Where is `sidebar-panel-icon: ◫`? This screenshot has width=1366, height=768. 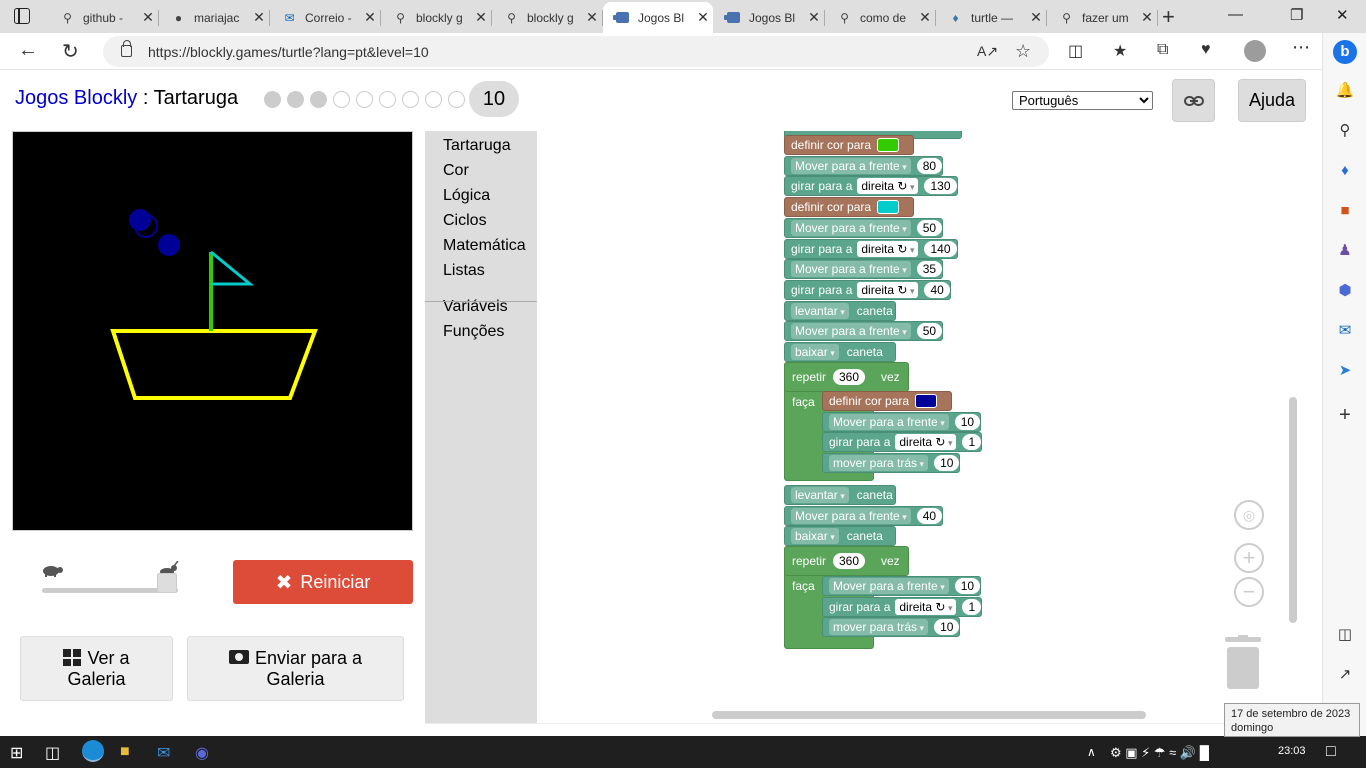 sidebar-panel-icon: ◫ is located at coordinates (1345, 635).